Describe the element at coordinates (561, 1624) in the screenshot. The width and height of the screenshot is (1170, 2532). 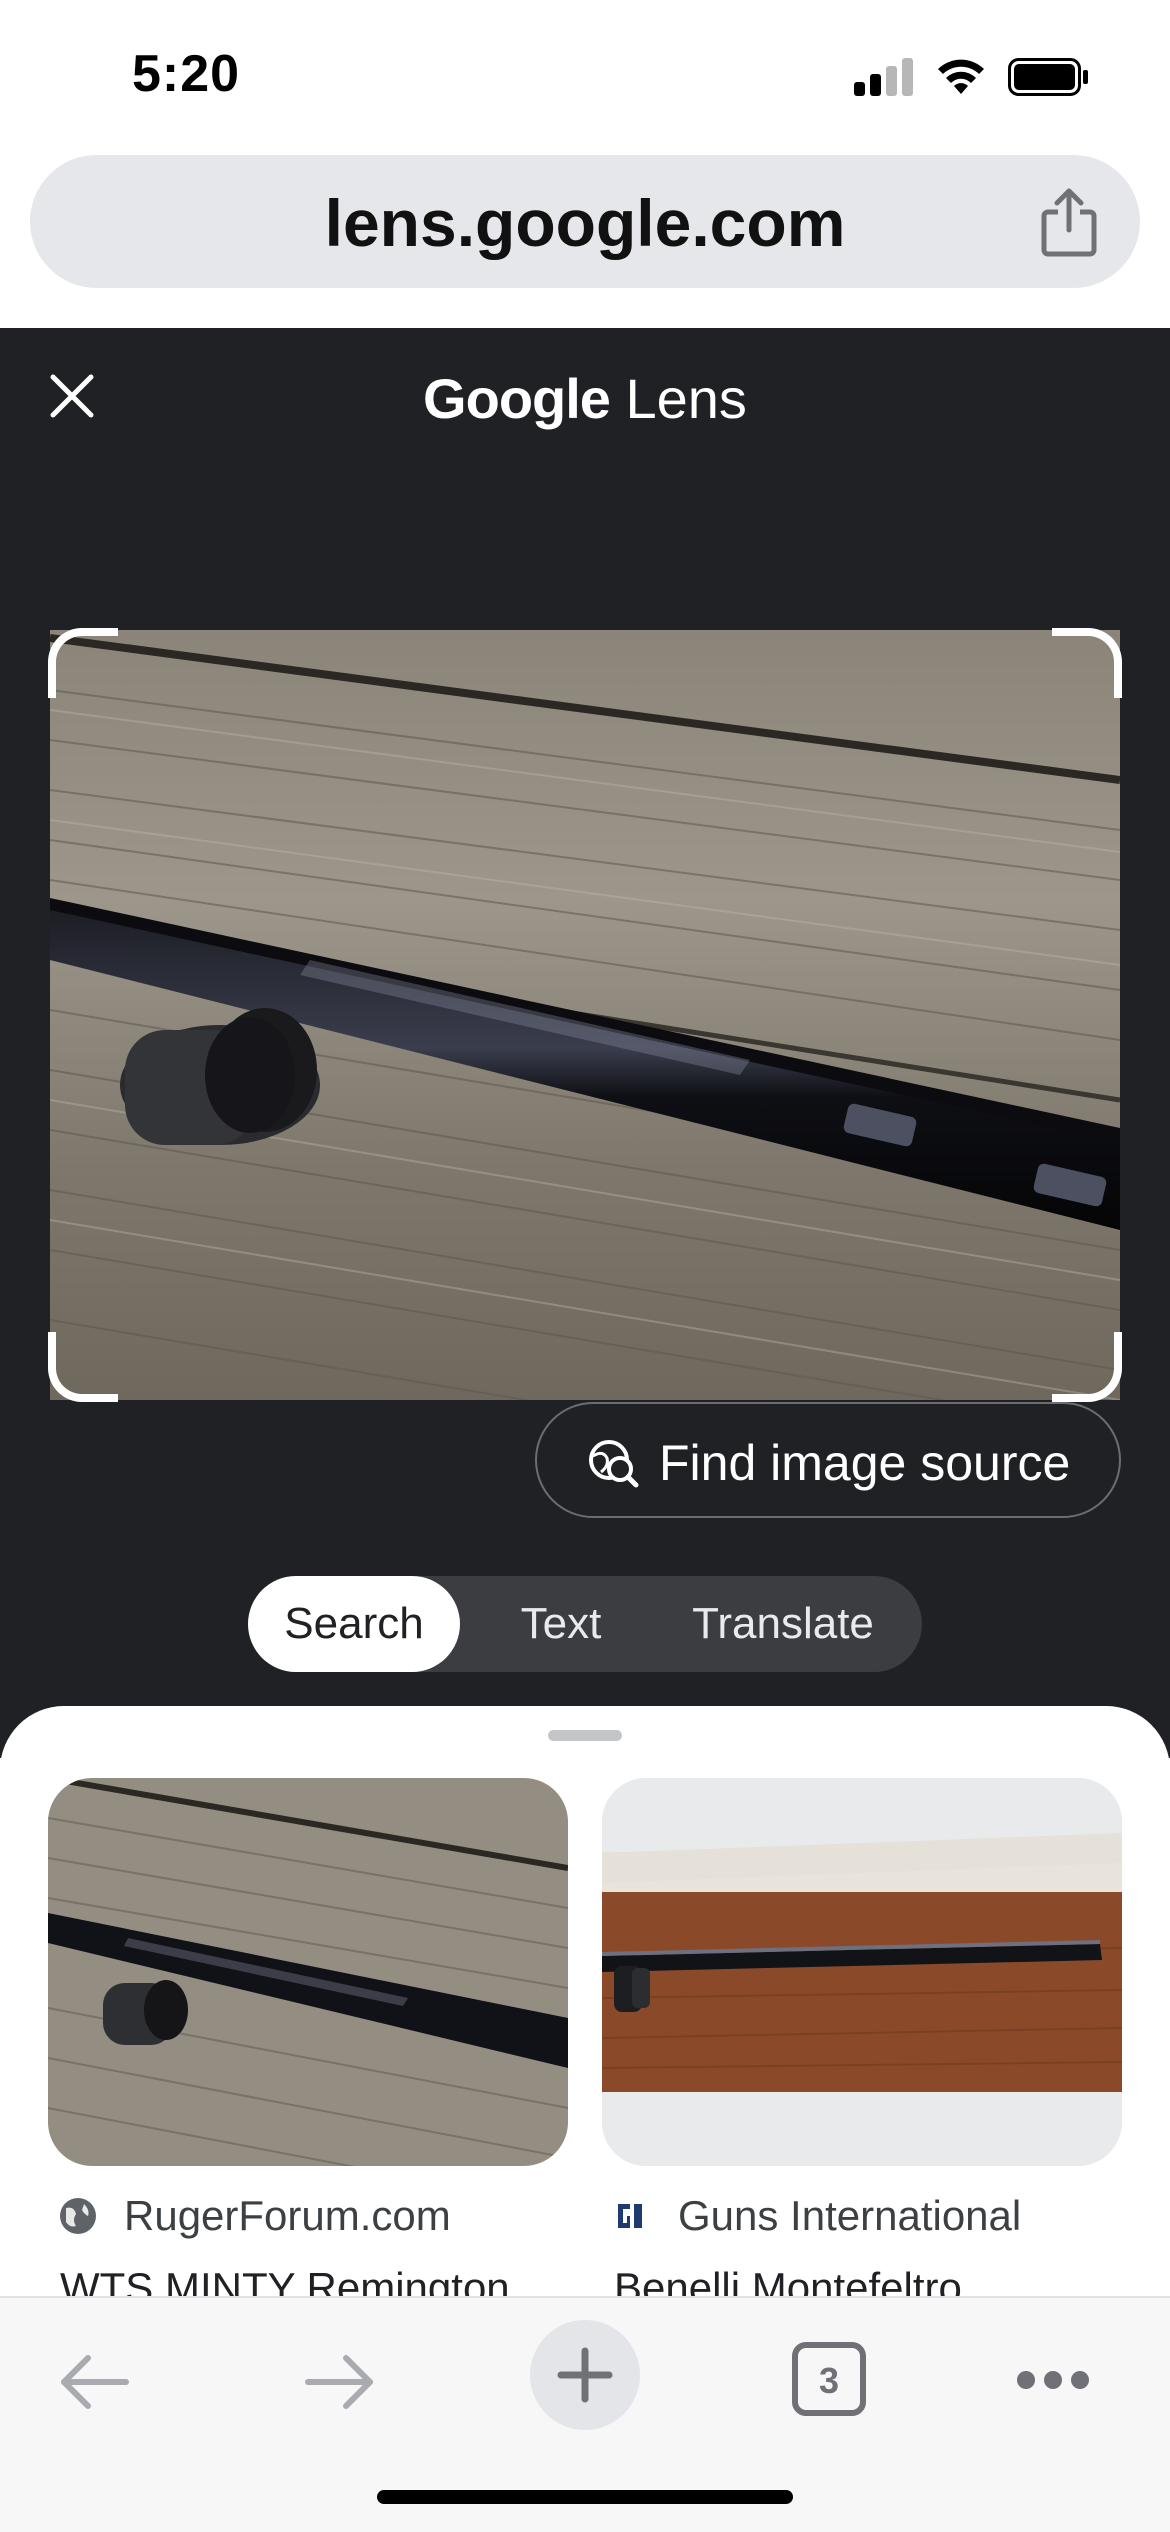
I see `tab-text: Text` at that location.